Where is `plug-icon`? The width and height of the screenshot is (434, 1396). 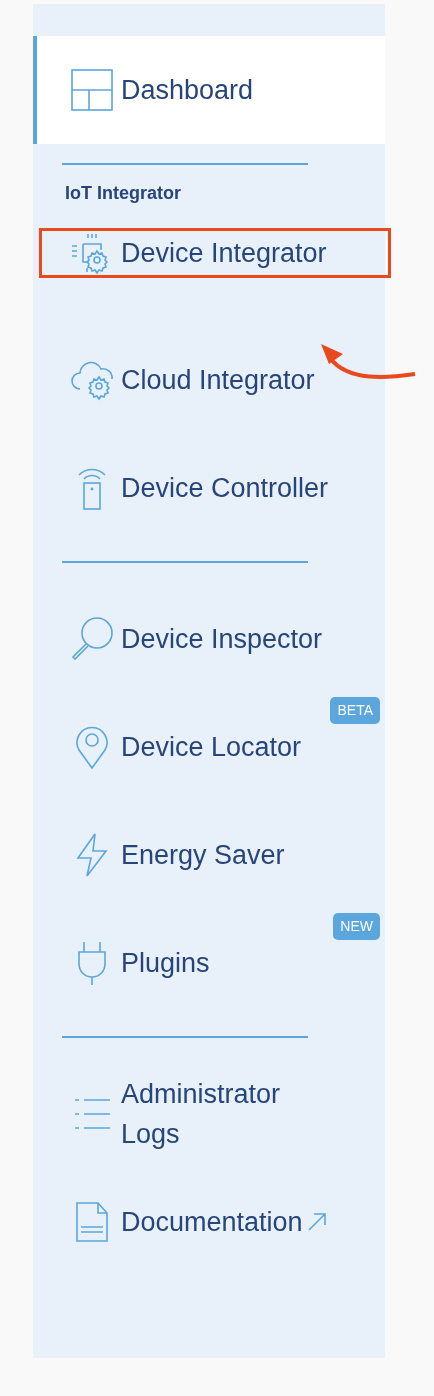 plug-icon is located at coordinates (92, 963).